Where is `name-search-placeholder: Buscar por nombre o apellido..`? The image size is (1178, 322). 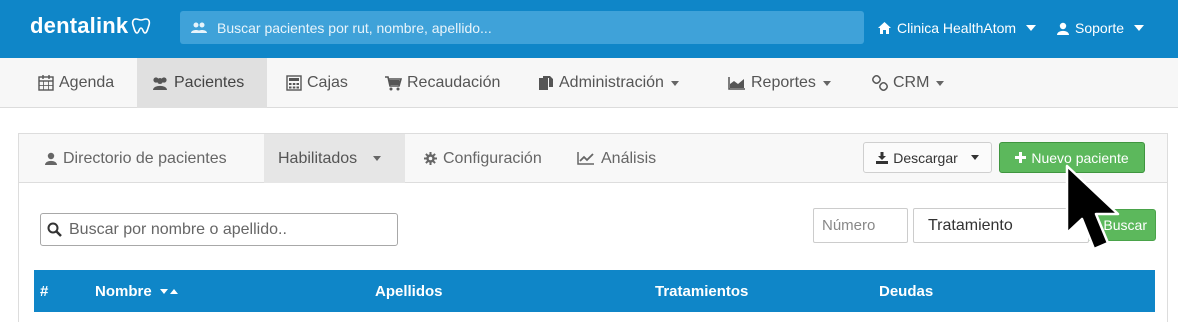 name-search-placeholder: Buscar por nombre o apellido.. is located at coordinates (178, 229).